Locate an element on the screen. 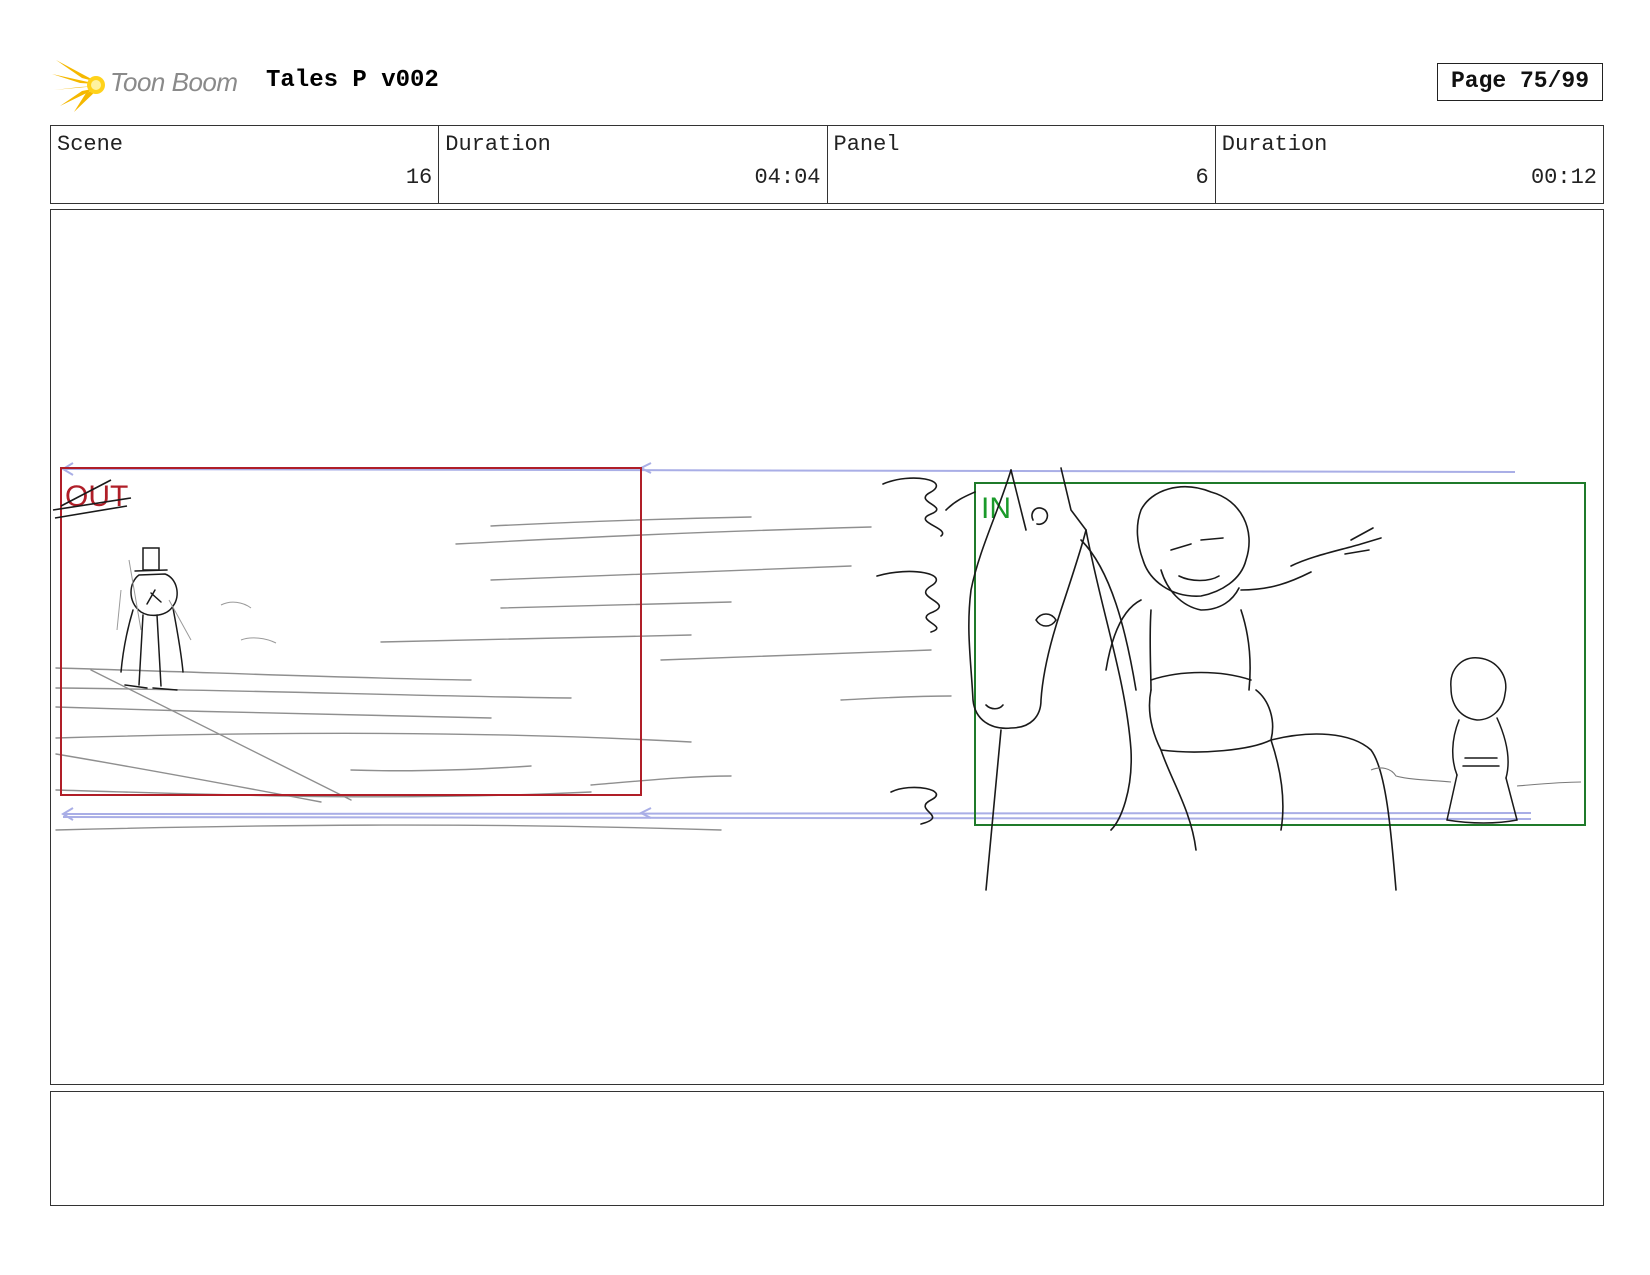 This screenshot has height=1275, width=1650. scene-cell: Scene 16 is located at coordinates (245, 164).